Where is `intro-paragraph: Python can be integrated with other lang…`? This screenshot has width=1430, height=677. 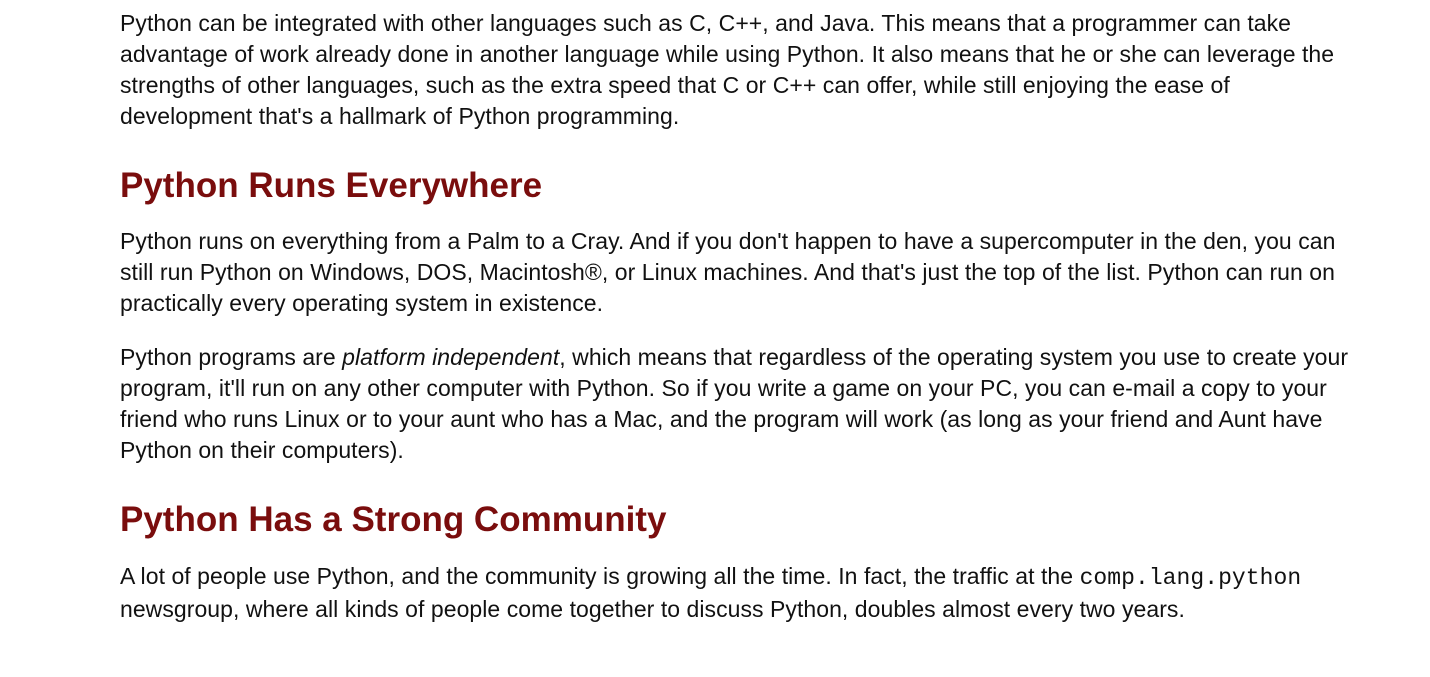
intro-paragraph: Python can be integrated with other lang… is located at coordinates (727, 69).